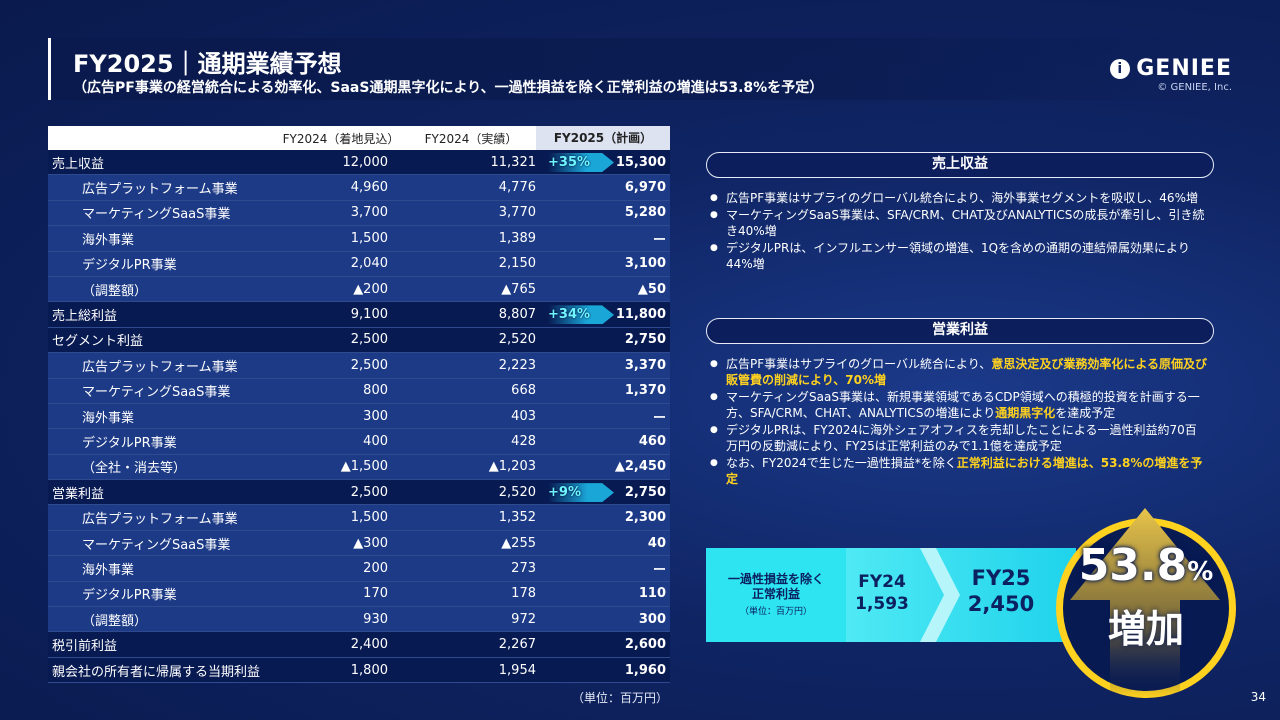  What do you see at coordinates (370, 289) in the screenshot?
I see `cell-fy2024-forecast: ▲200` at bounding box center [370, 289].